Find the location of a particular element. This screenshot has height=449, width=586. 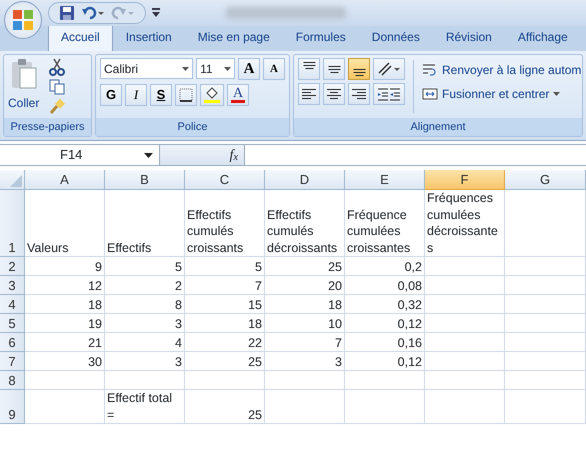

indent-button is located at coordinates (389, 94).